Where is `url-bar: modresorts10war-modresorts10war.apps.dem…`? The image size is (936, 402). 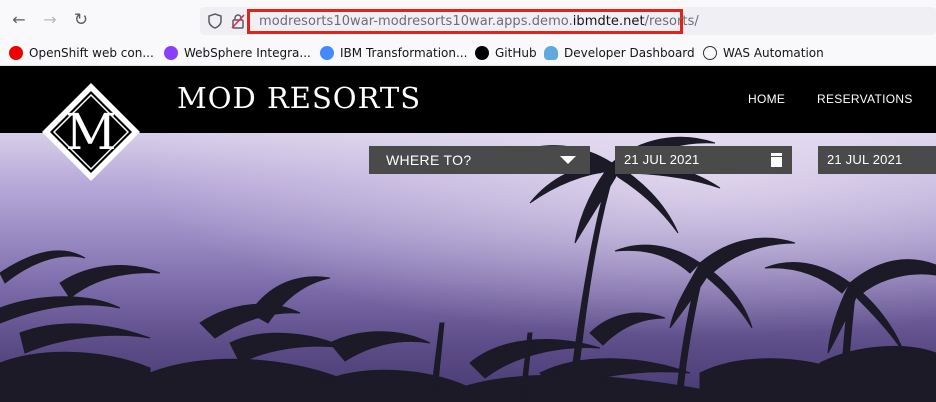 url-bar: modresorts10war-modresorts10war.apps.dem… is located at coordinates (568, 21).